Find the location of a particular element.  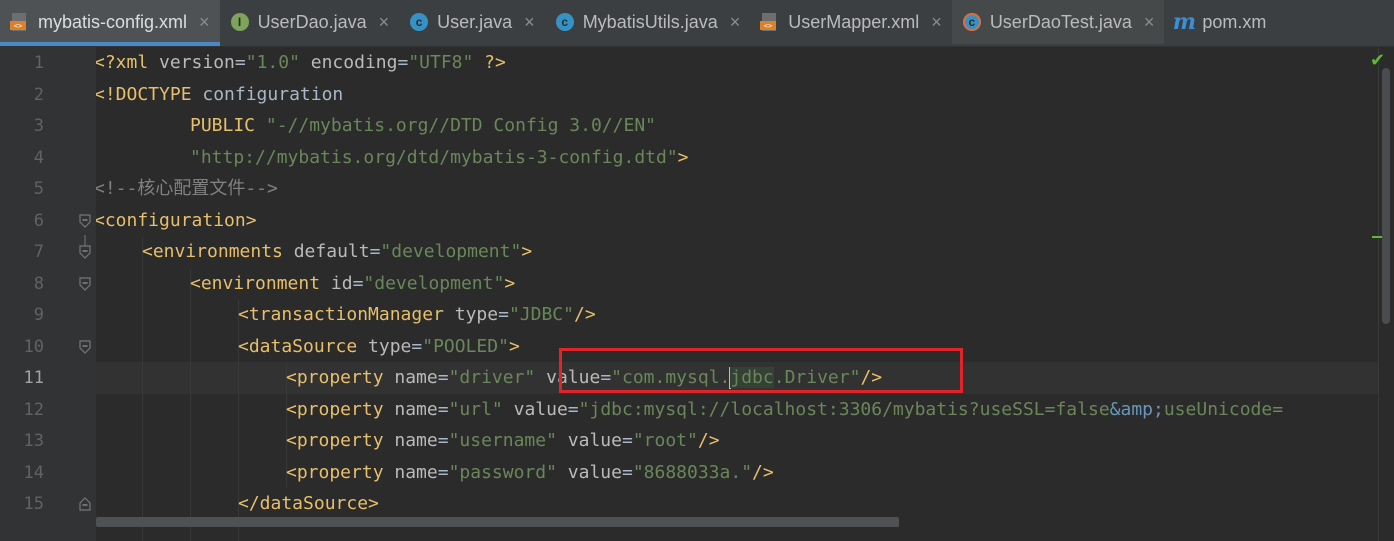

annotation-highlight-box is located at coordinates (761, 370).